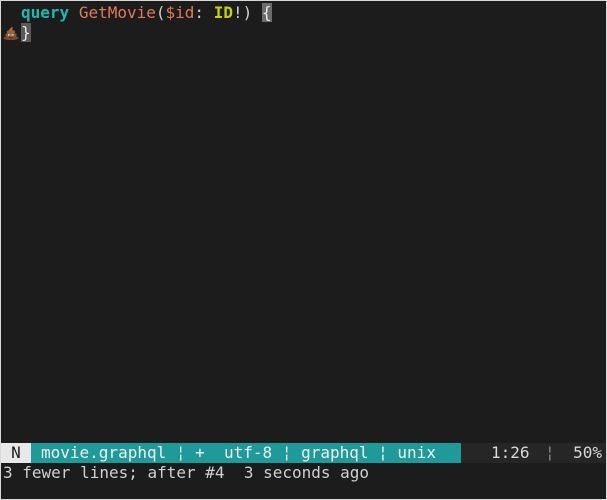  I want to click on colon-token: :, so click(204, 12).